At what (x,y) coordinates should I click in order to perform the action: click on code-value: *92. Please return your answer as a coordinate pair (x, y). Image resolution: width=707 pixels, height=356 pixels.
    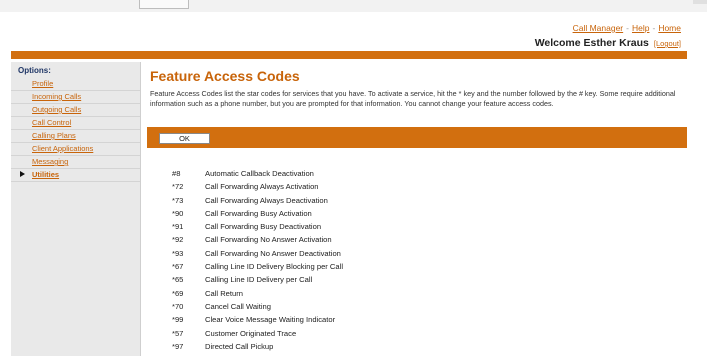
    Looking at the image, I should click on (178, 240).